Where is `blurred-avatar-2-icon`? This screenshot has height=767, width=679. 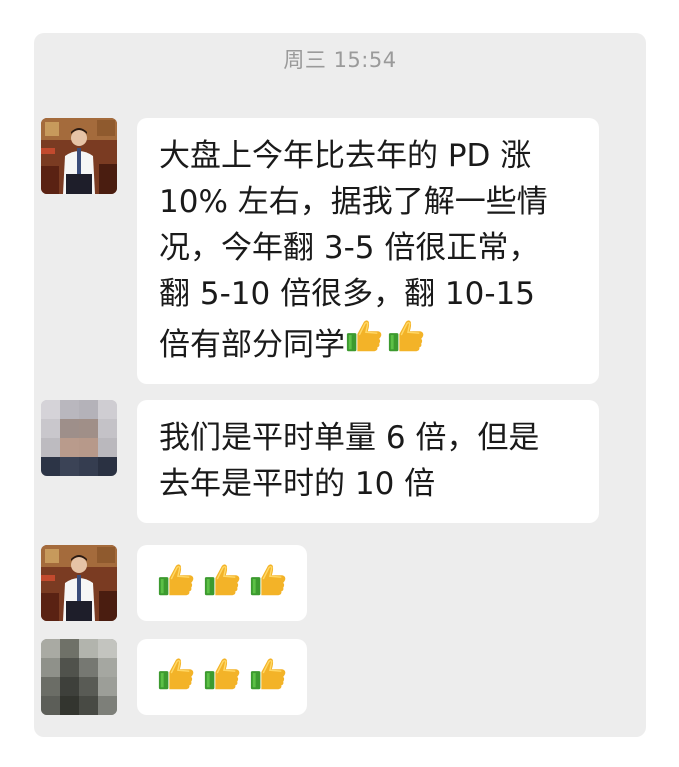
blurred-avatar-2-icon is located at coordinates (79, 677).